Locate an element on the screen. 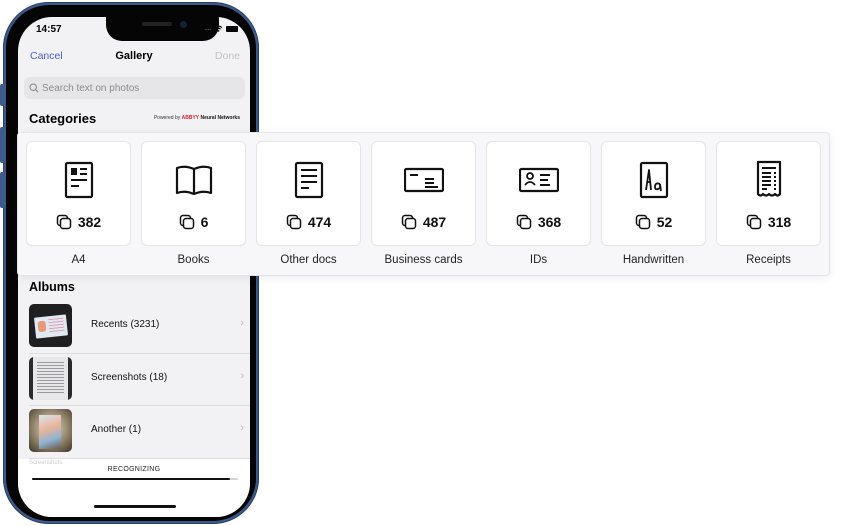  category-count-value: 6 is located at coordinates (204, 222).